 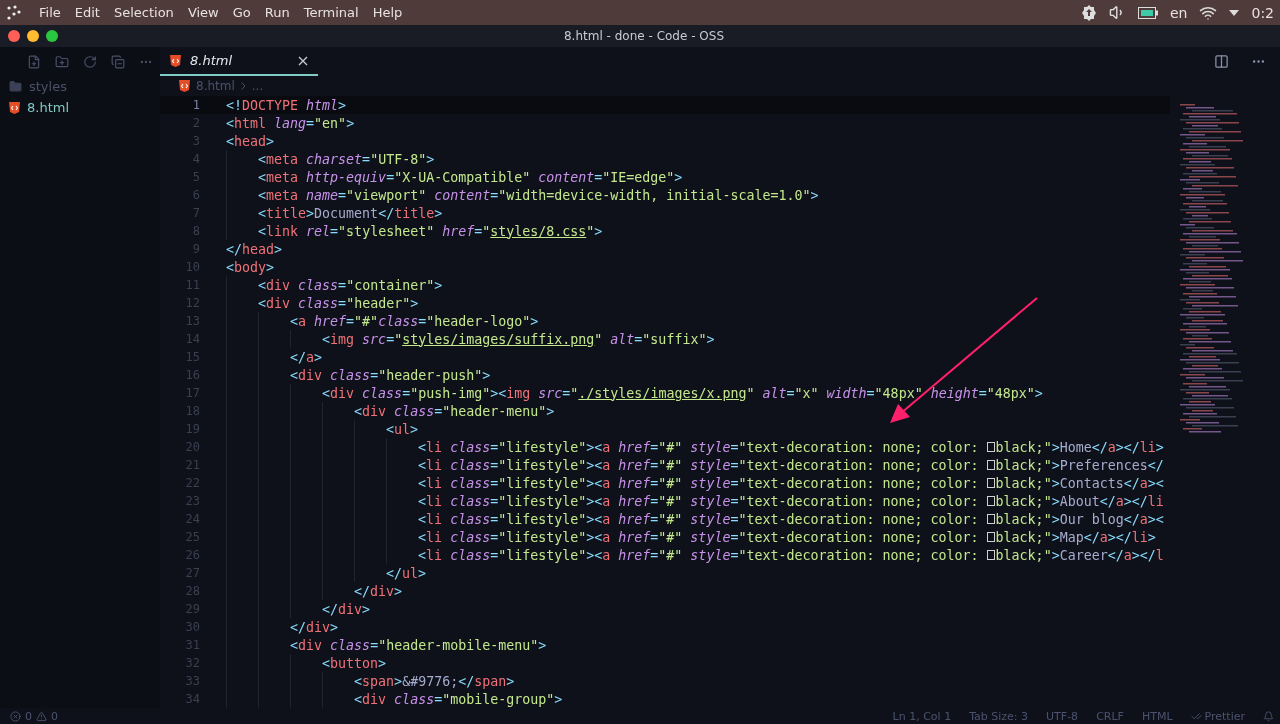 I want to click on code-line: <head>, so click(x=250, y=141).